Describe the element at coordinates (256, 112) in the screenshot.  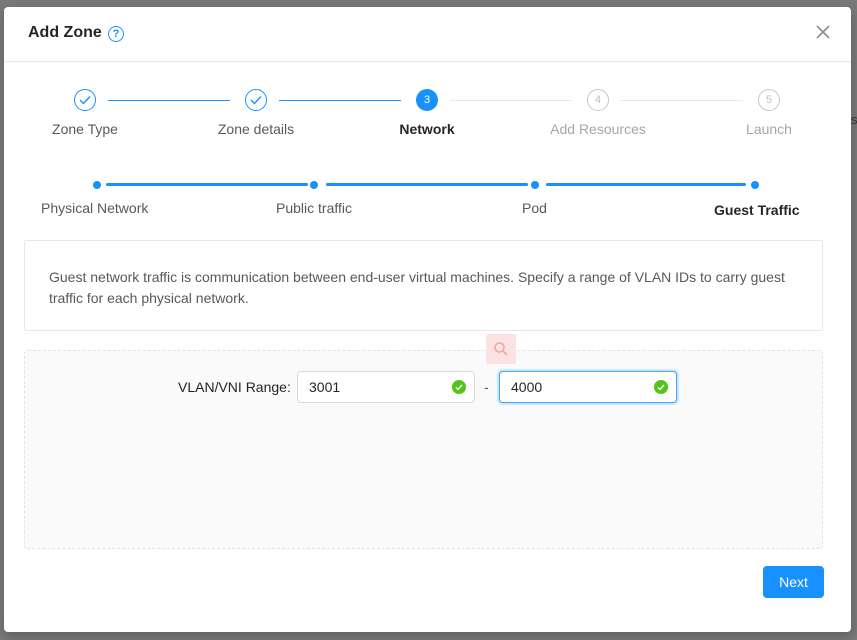
I see `step-zone-details: Zone details` at that location.